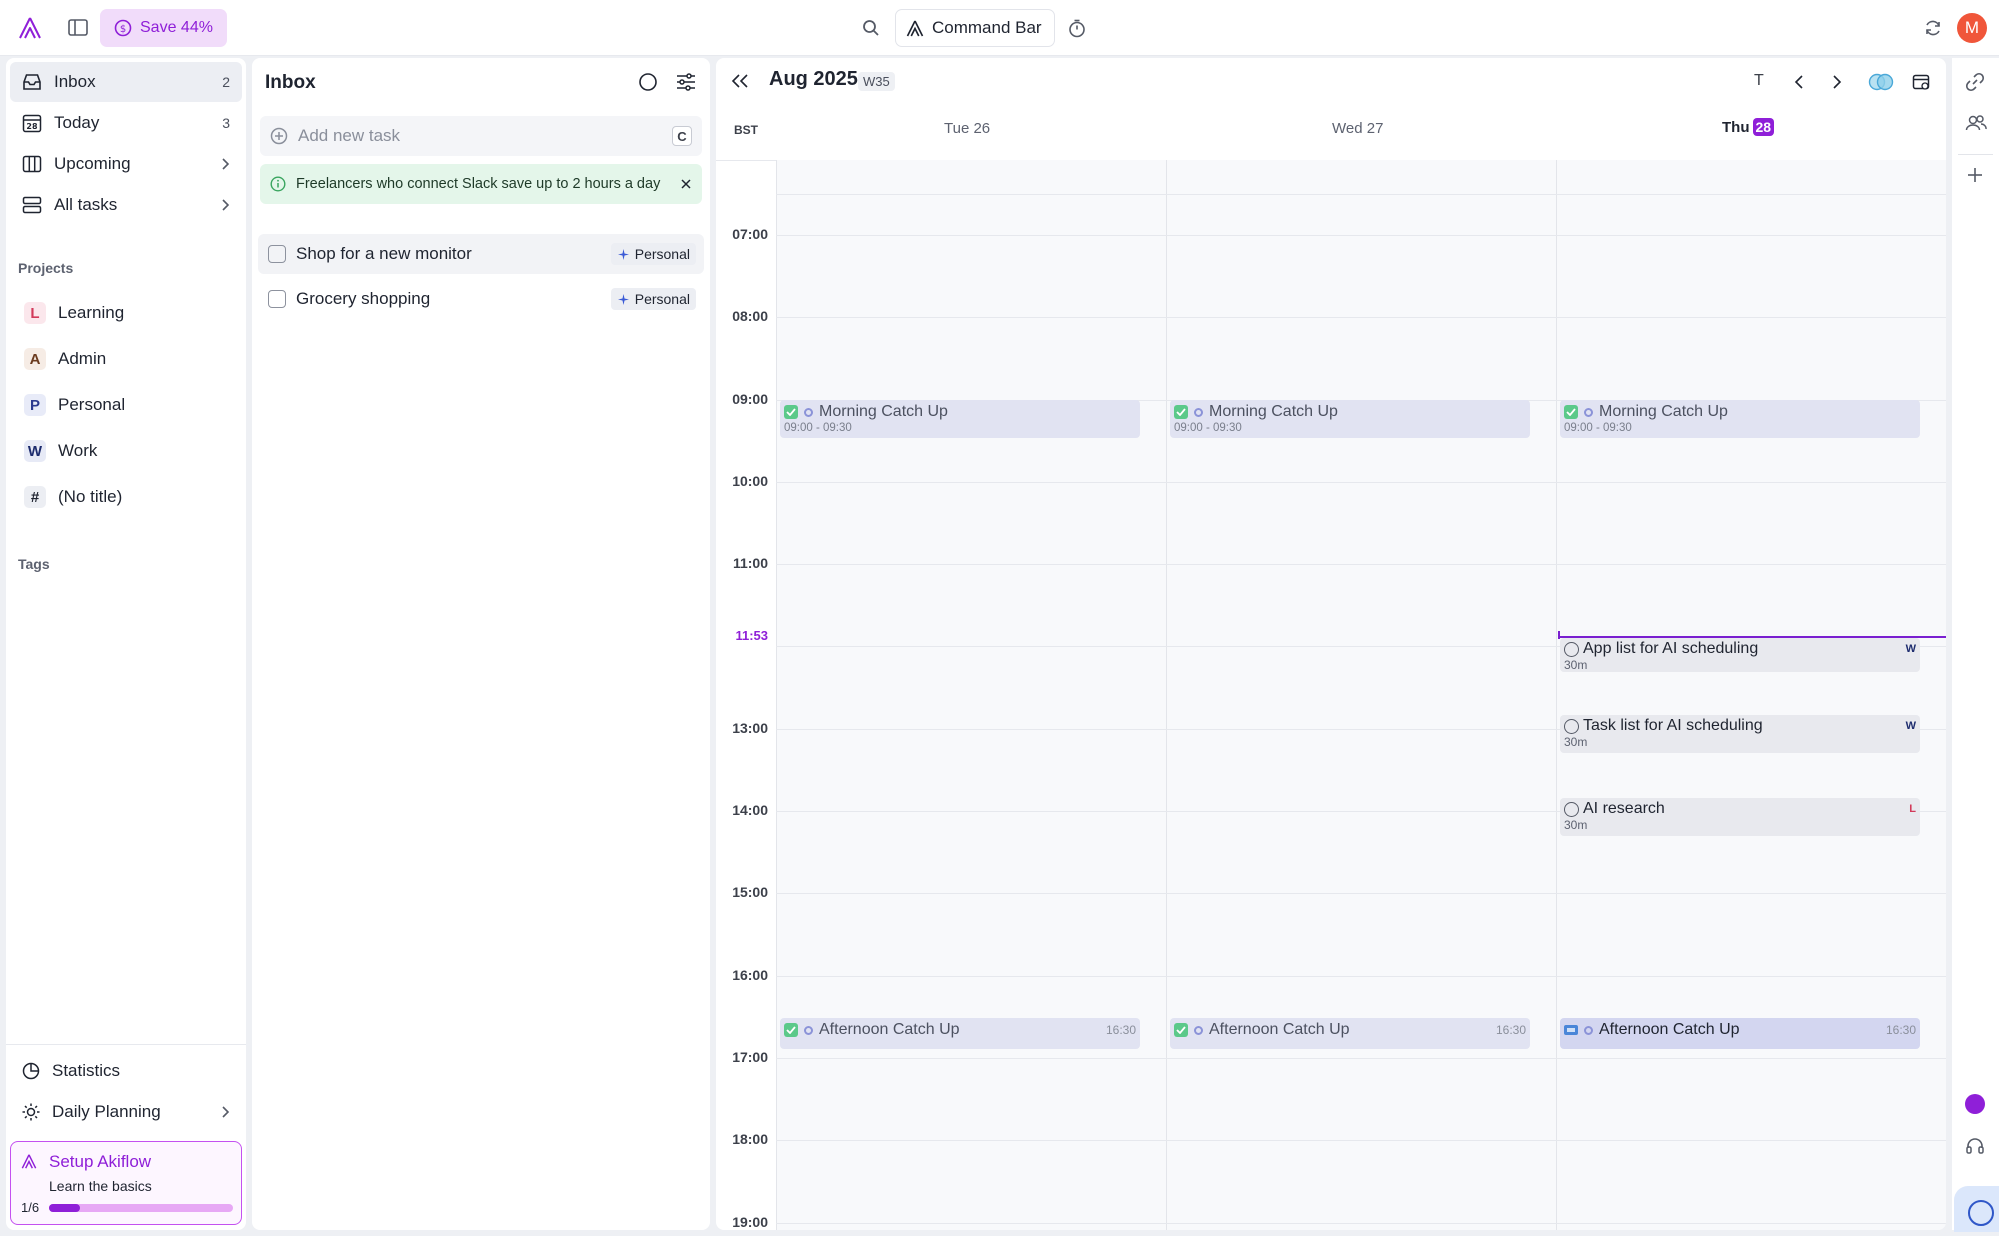 The image size is (1999, 1236). I want to click on akiflow-logo-icon, so click(30, 28).